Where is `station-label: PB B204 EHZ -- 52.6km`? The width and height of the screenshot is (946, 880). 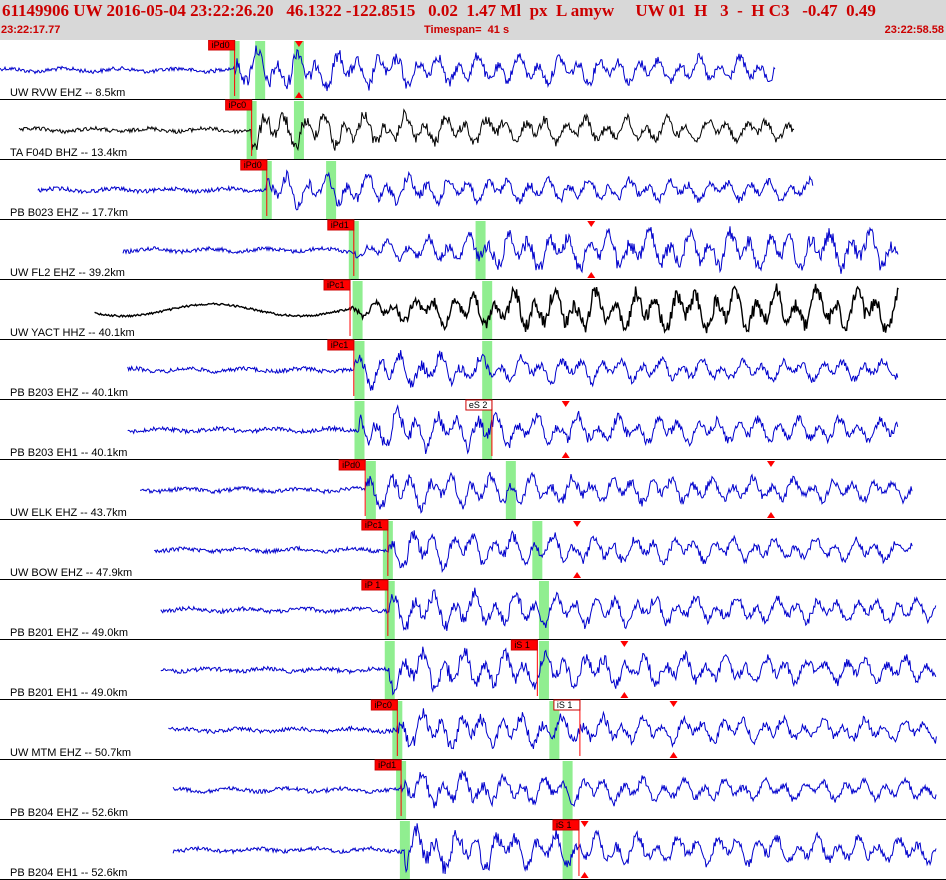 station-label: PB B204 EHZ -- 52.6km is located at coordinates (69, 813).